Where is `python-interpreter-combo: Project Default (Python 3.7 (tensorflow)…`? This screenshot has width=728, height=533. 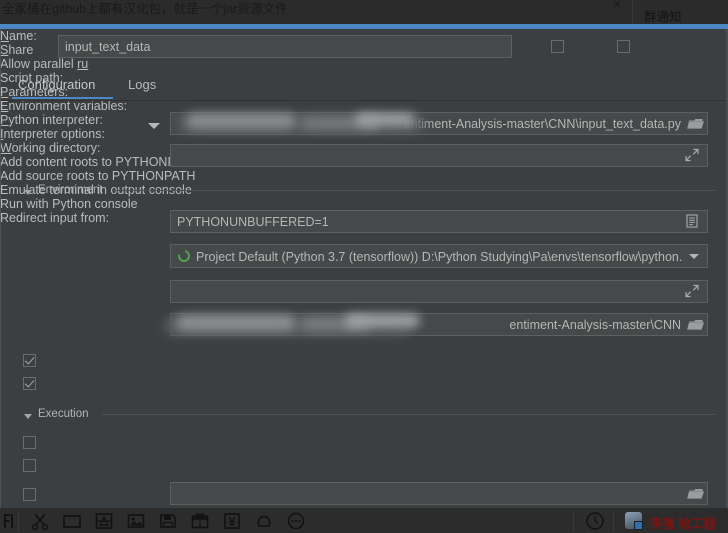
python-interpreter-combo: Project Default (Python 3.7 (tensorflow)… is located at coordinates (439, 256).